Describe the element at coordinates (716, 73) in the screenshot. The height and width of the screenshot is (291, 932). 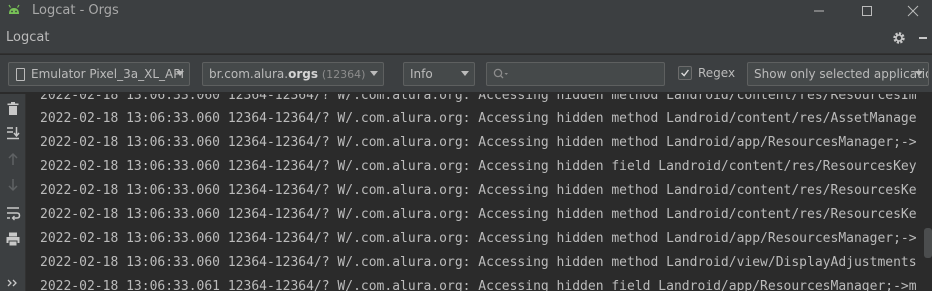
I see `regex-label: Regex` at that location.